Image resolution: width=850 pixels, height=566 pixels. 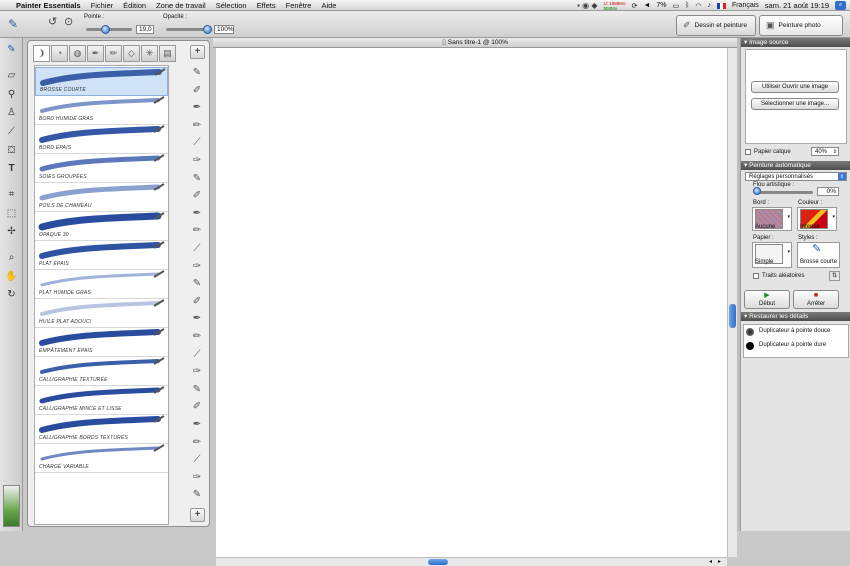 I want to click on sync-icon: ⟳, so click(x=635, y=6).